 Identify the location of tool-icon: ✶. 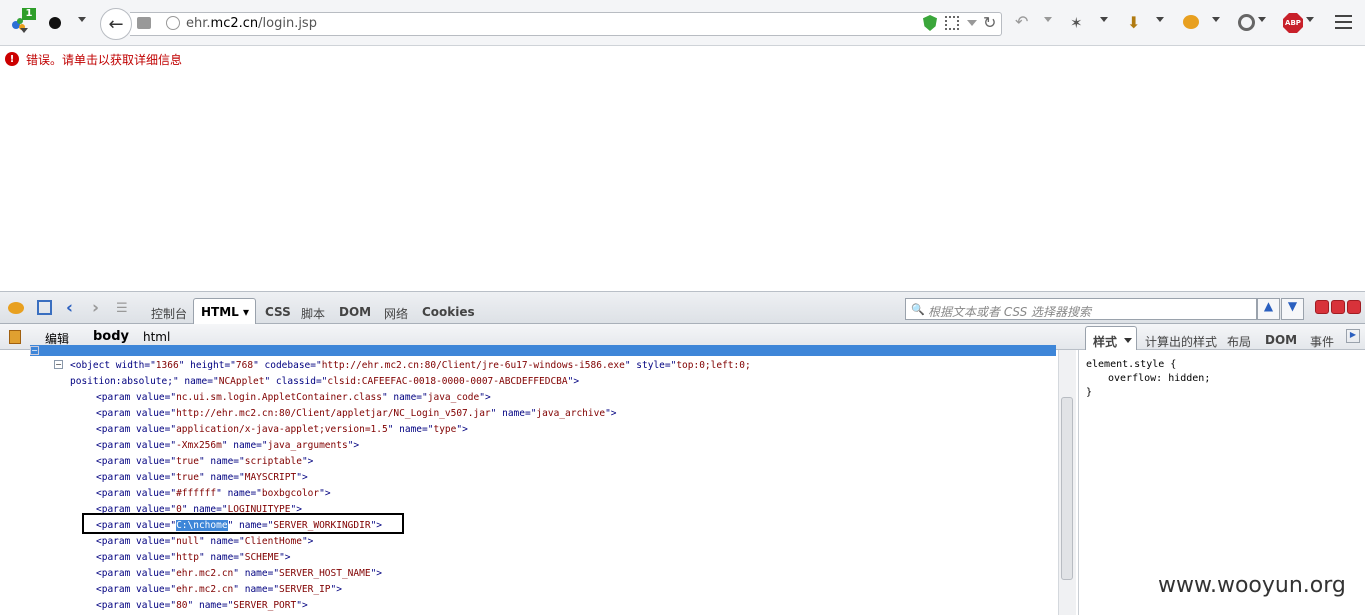
(1076, 23).